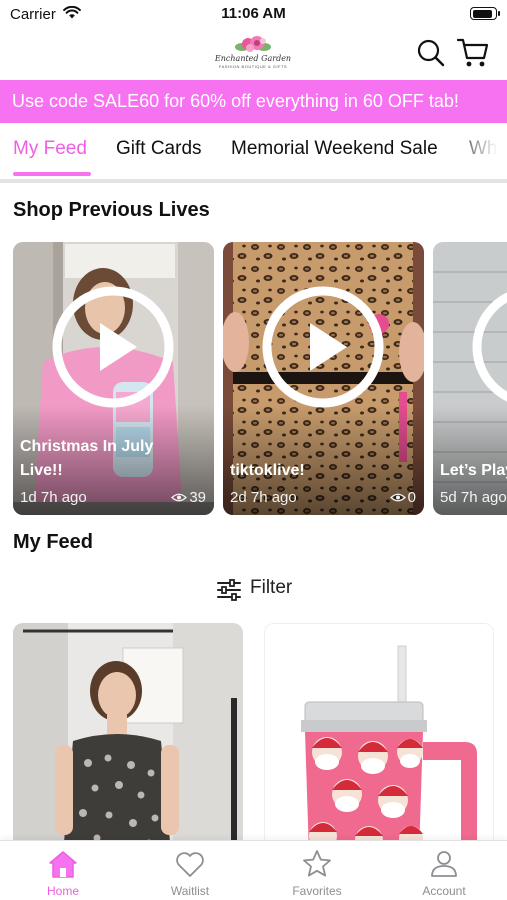 The width and height of the screenshot is (507, 900). Describe the element at coordinates (63, 864) in the screenshot. I see `home-icon` at that location.